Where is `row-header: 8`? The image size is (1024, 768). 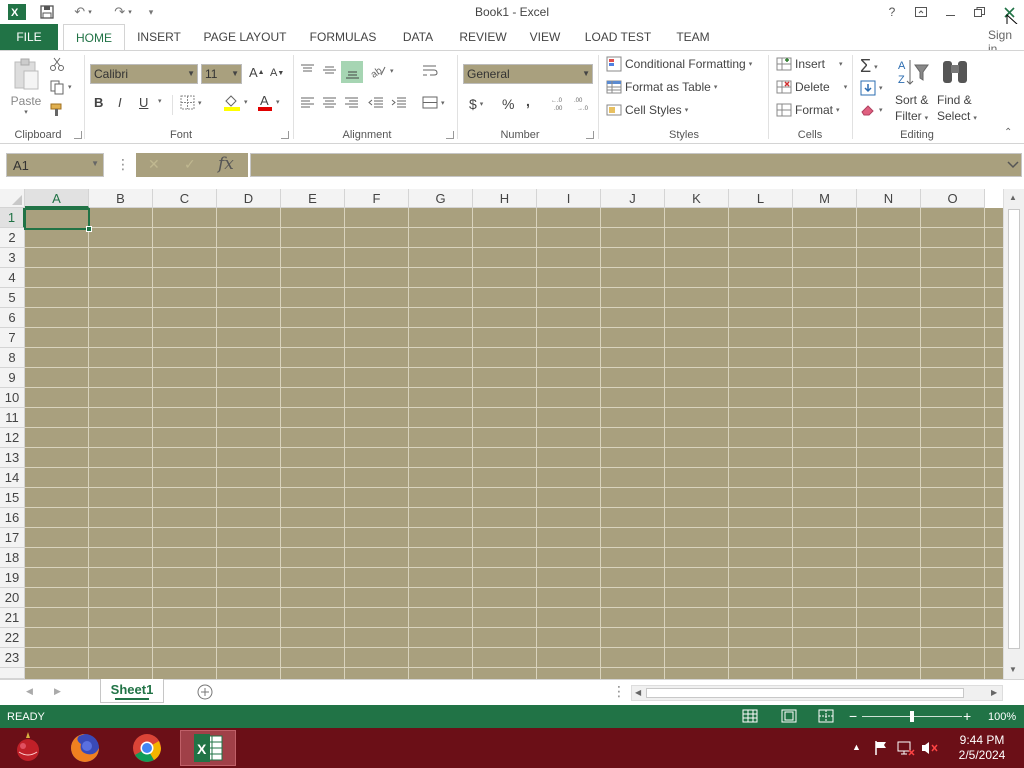 row-header: 8 is located at coordinates (12, 358).